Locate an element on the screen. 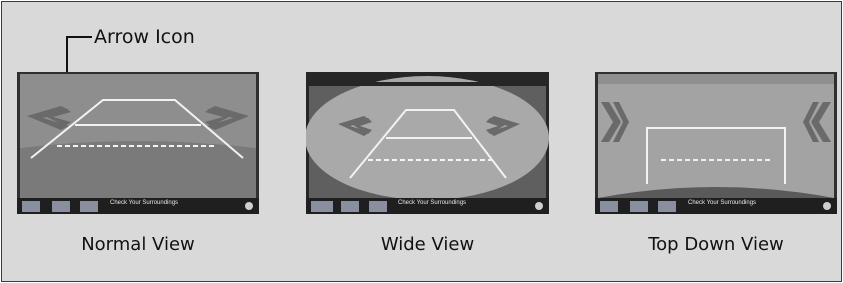 The height and width of the screenshot is (283, 843). top-down-view-screen: Check Your Surroundings is located at coordinates (716, 143).